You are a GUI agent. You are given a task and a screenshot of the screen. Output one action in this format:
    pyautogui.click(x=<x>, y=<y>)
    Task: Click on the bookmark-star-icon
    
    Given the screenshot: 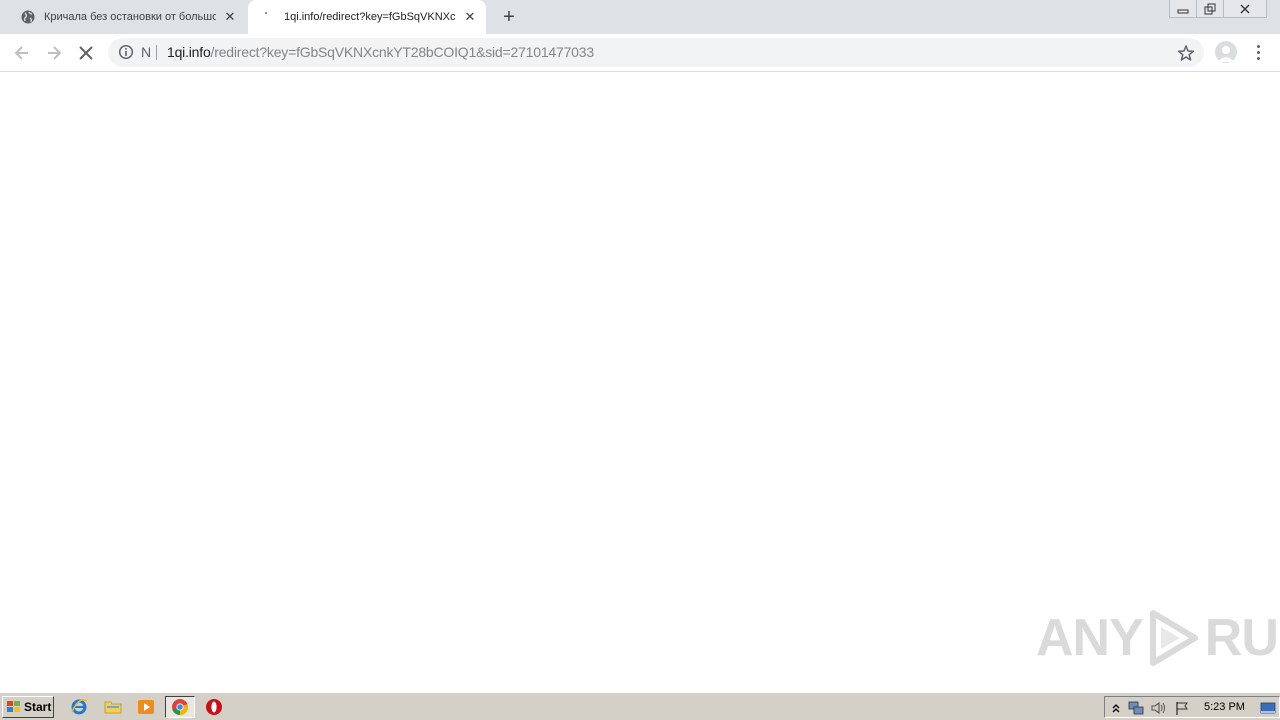 What is the action you would take?
    pyautogui.click(x=1186, y=53)
    